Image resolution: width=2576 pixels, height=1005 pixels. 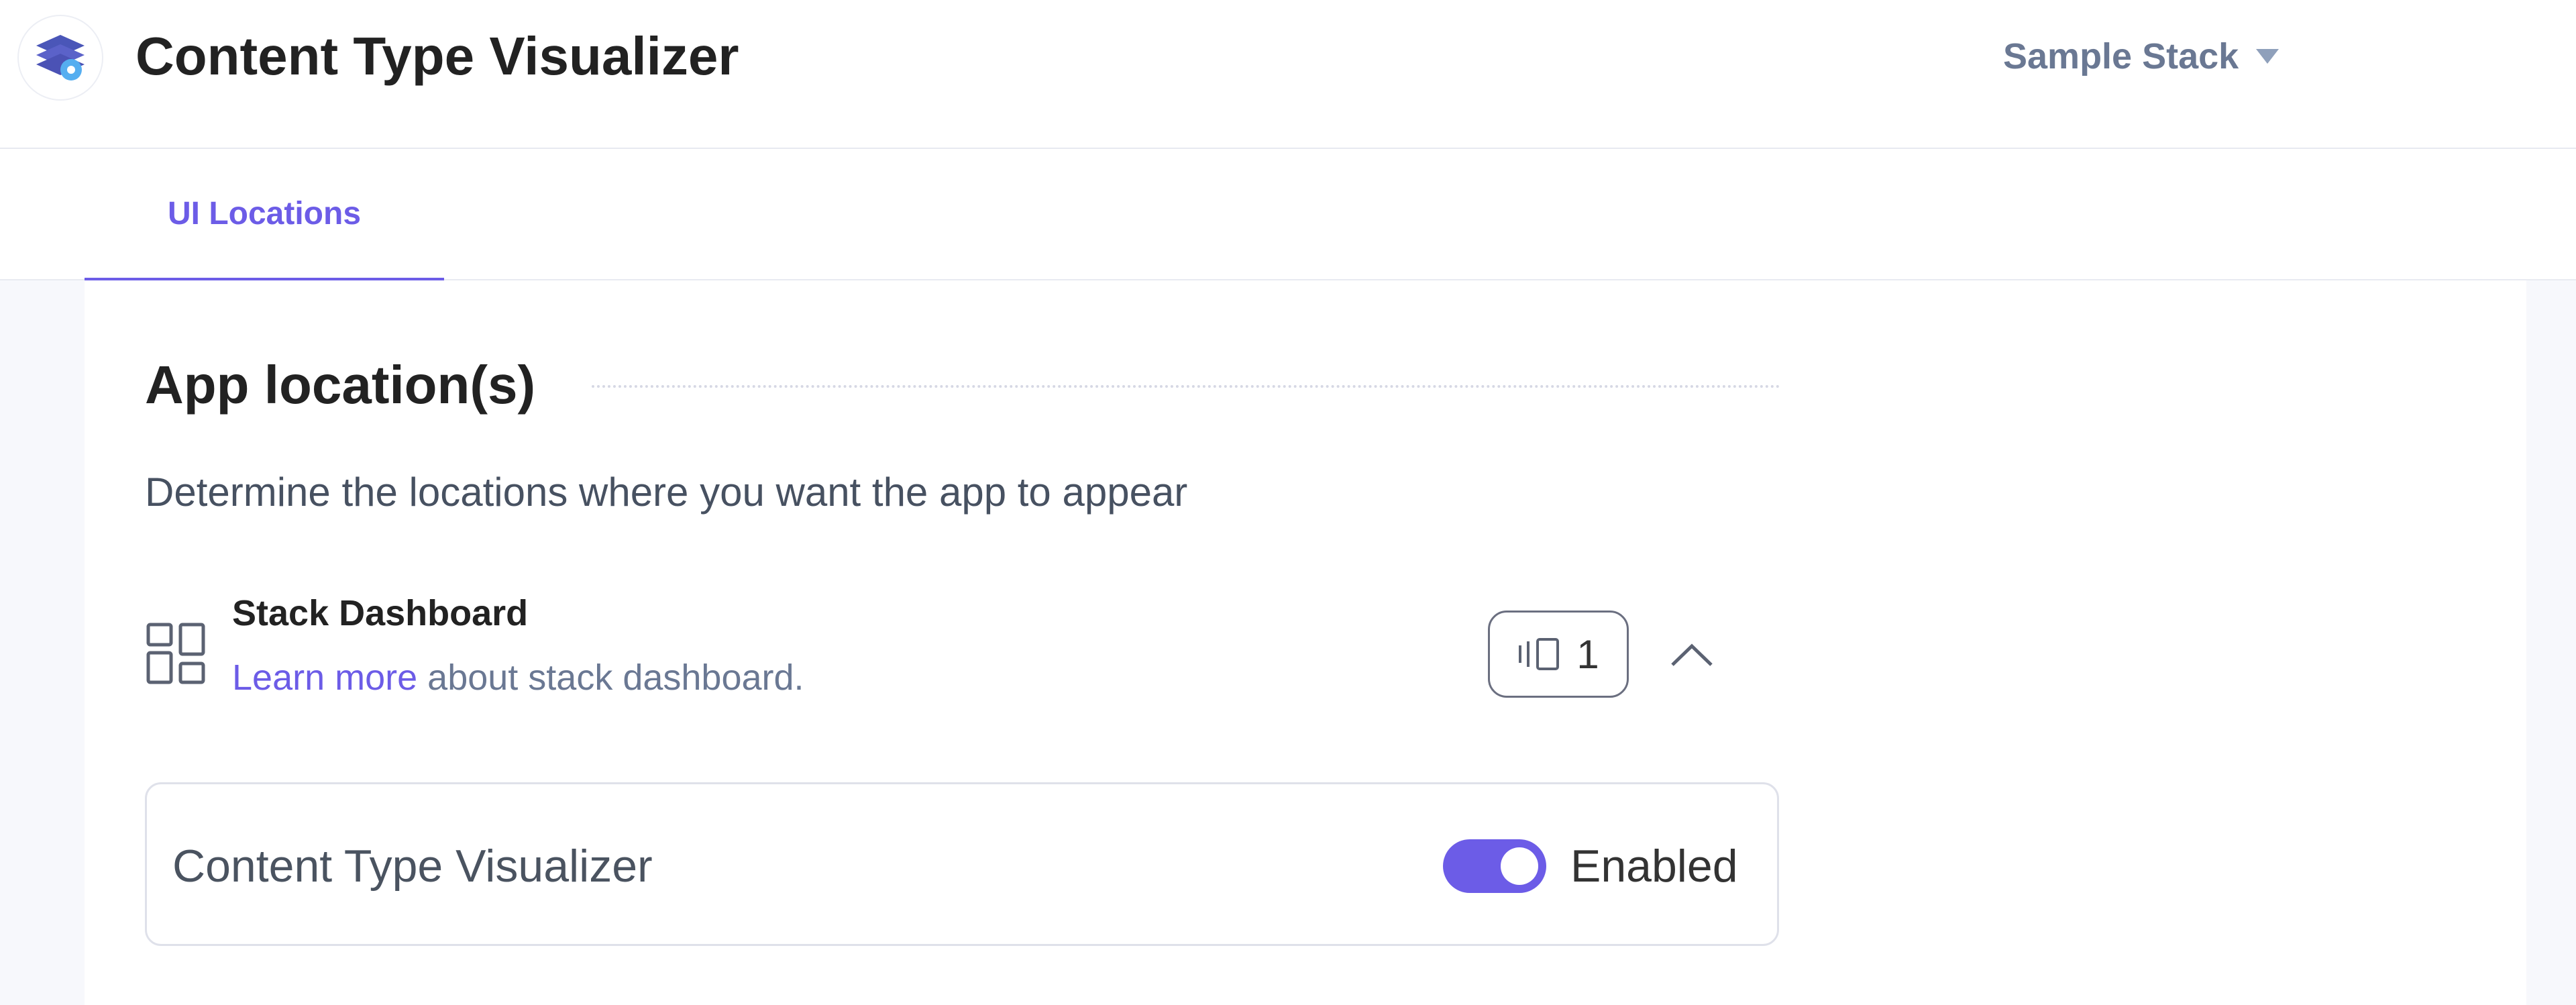 What do you see at coordinates (1288, 74) in the screenshot?
I see `top-header: Content Type Visualizer Sample Stack` at bounding box center [1288, 74].